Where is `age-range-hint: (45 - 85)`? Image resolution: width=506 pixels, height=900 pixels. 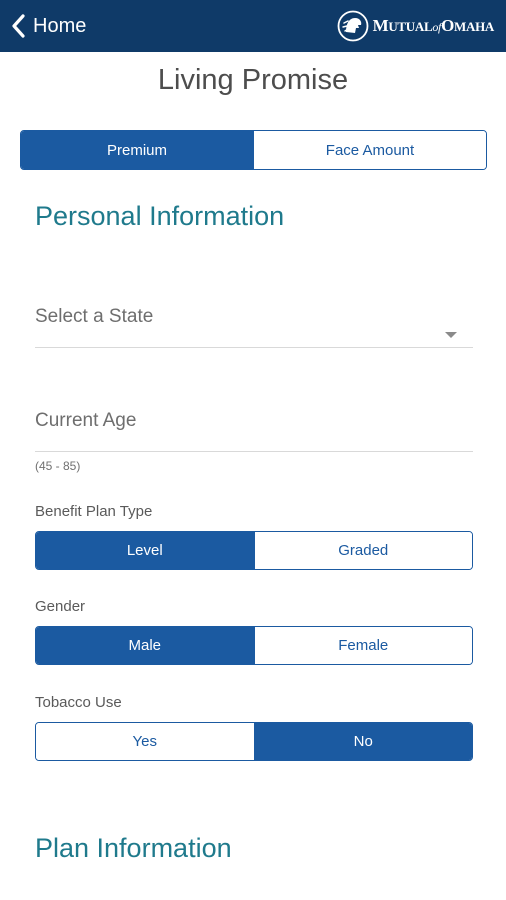
age-range-hint: (45 - 85) is located at coordinates (58, 466).